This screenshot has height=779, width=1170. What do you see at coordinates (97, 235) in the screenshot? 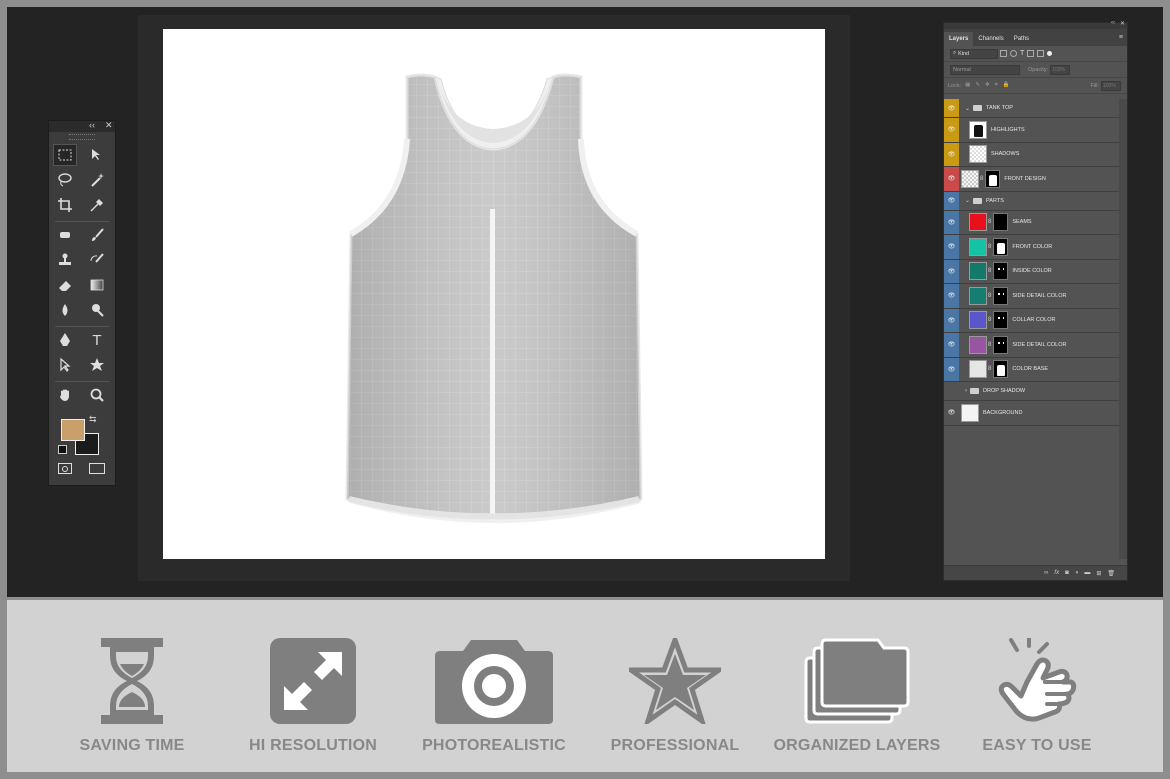
I see `brush-tool-icon` at bounding box center [97, 235].